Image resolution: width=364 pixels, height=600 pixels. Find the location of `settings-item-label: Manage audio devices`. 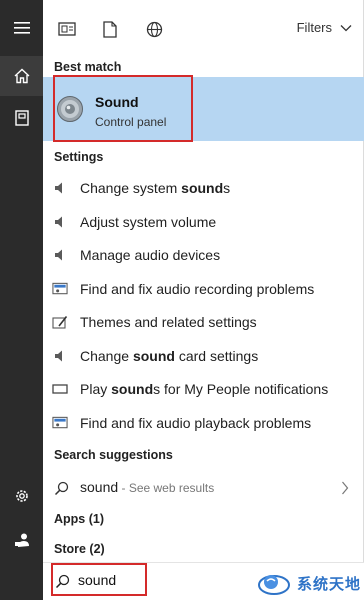

settings-item-label: Manage audio devices is located at coordinates (150, 255).